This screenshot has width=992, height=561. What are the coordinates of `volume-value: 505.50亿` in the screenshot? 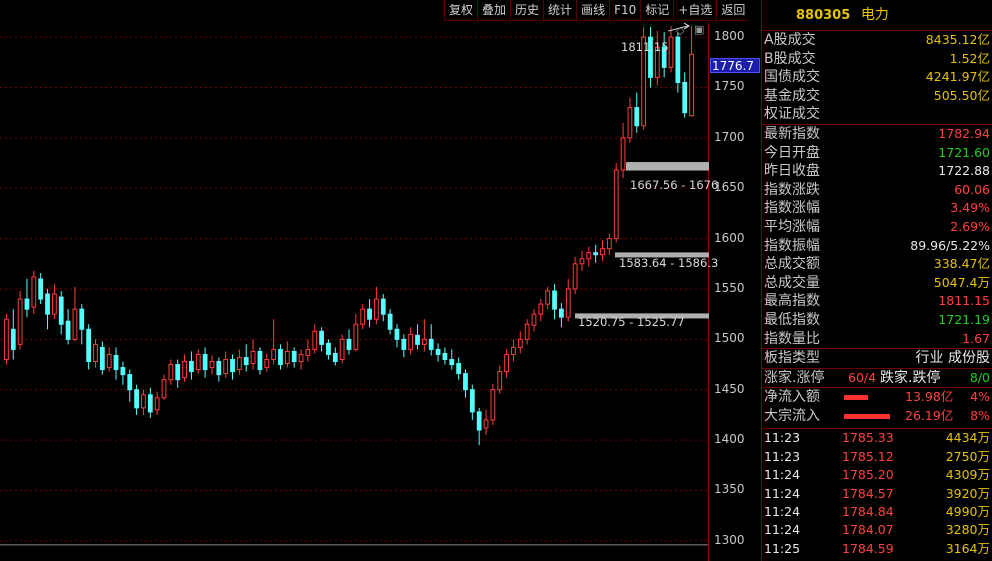 It's located at (961, 95).